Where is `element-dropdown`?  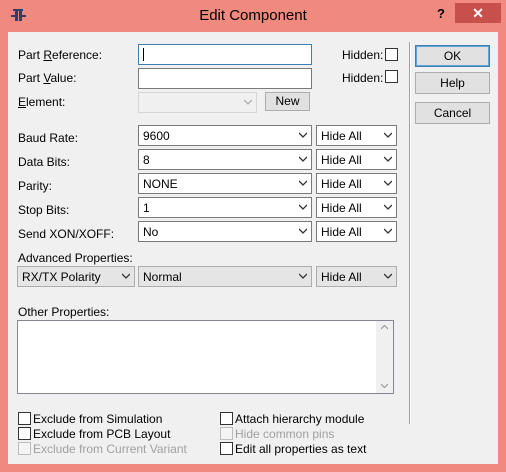 element-dropdown is located at coordinates (197, 102).